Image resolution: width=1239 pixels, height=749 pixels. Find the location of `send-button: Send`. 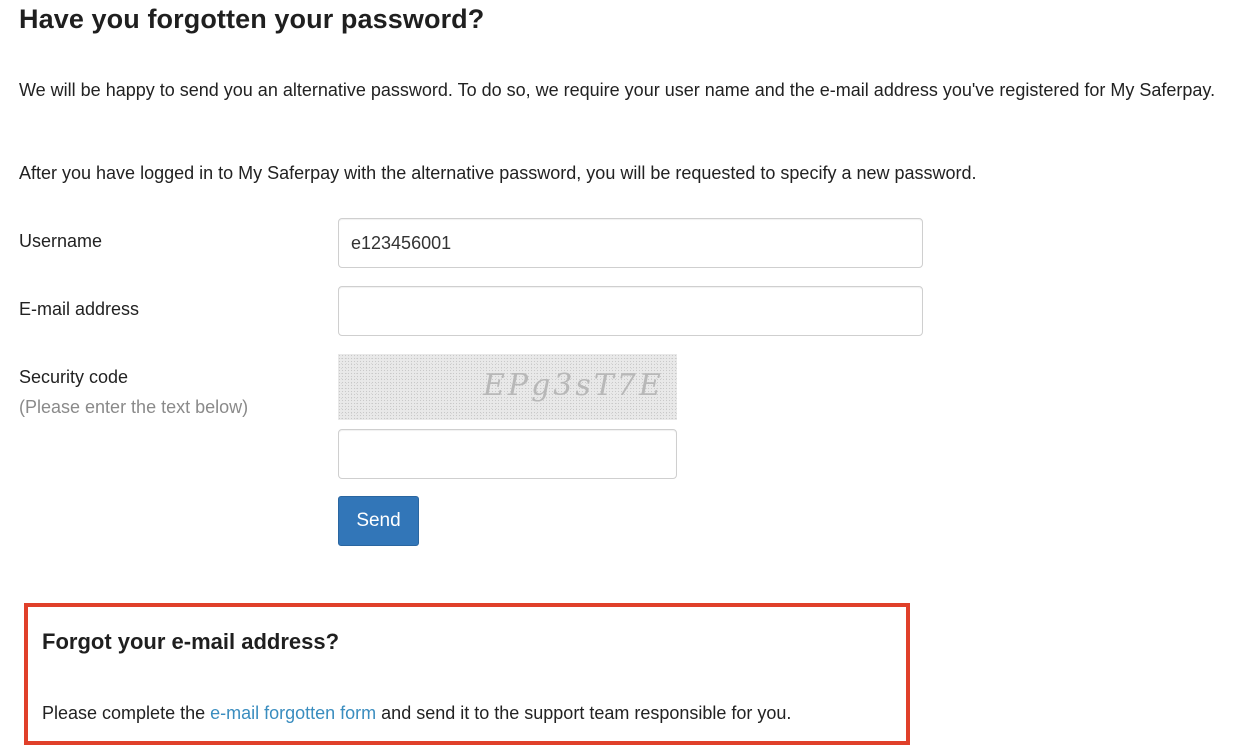

send-button: Send is located at coordinates (378, 521).